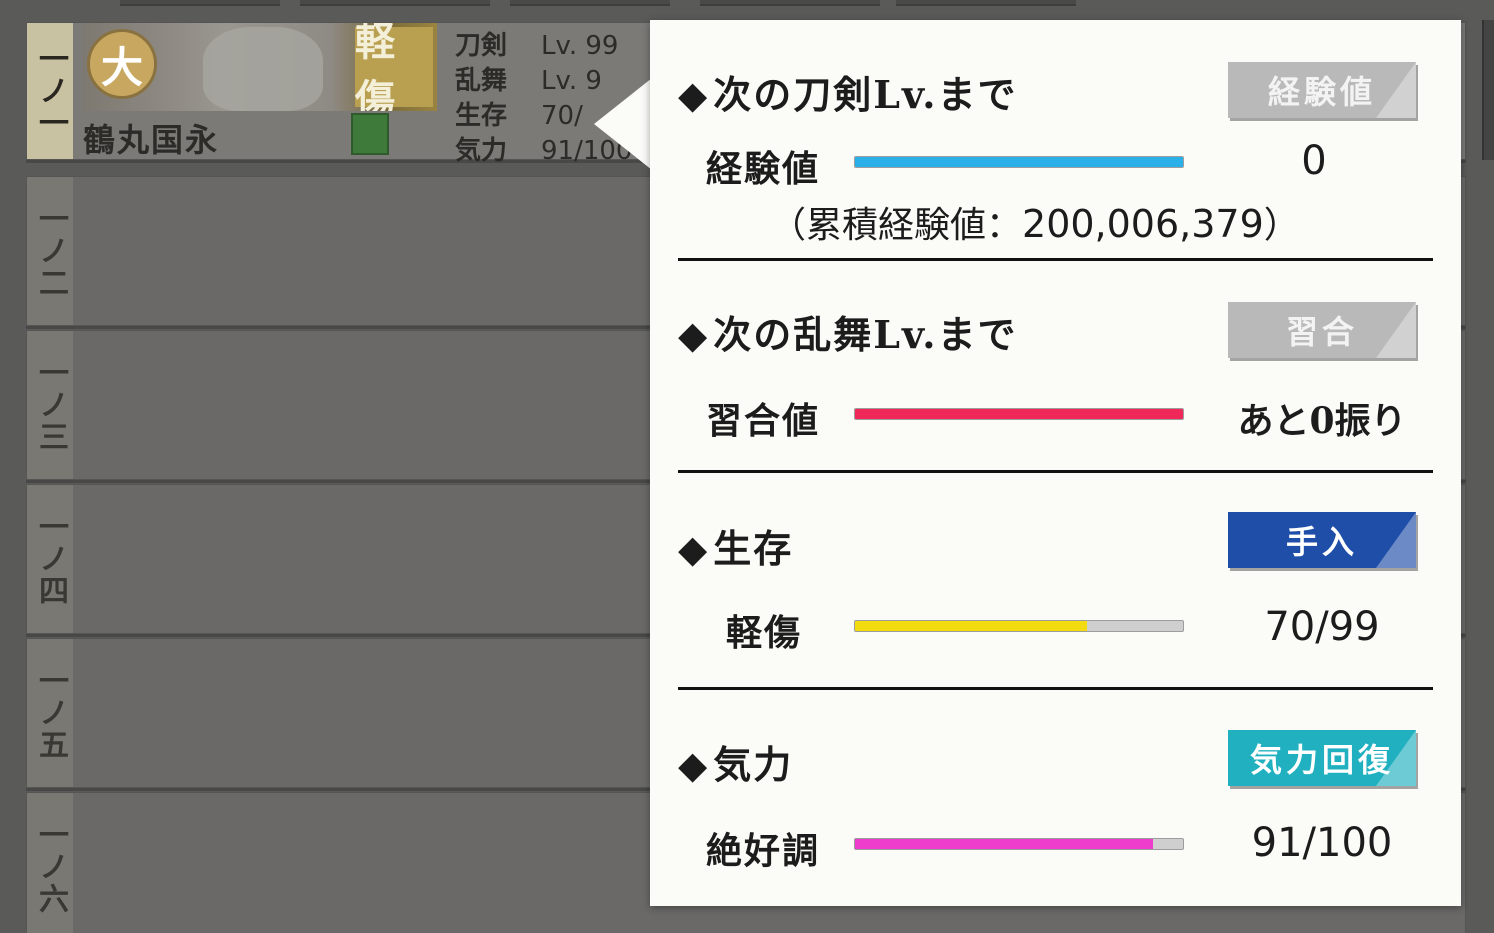 This screenshot has height=933, width=1494. Describe the element at coordinates (764, 633) in the screenshot. I see `injury-label: 軽傷` at that location.